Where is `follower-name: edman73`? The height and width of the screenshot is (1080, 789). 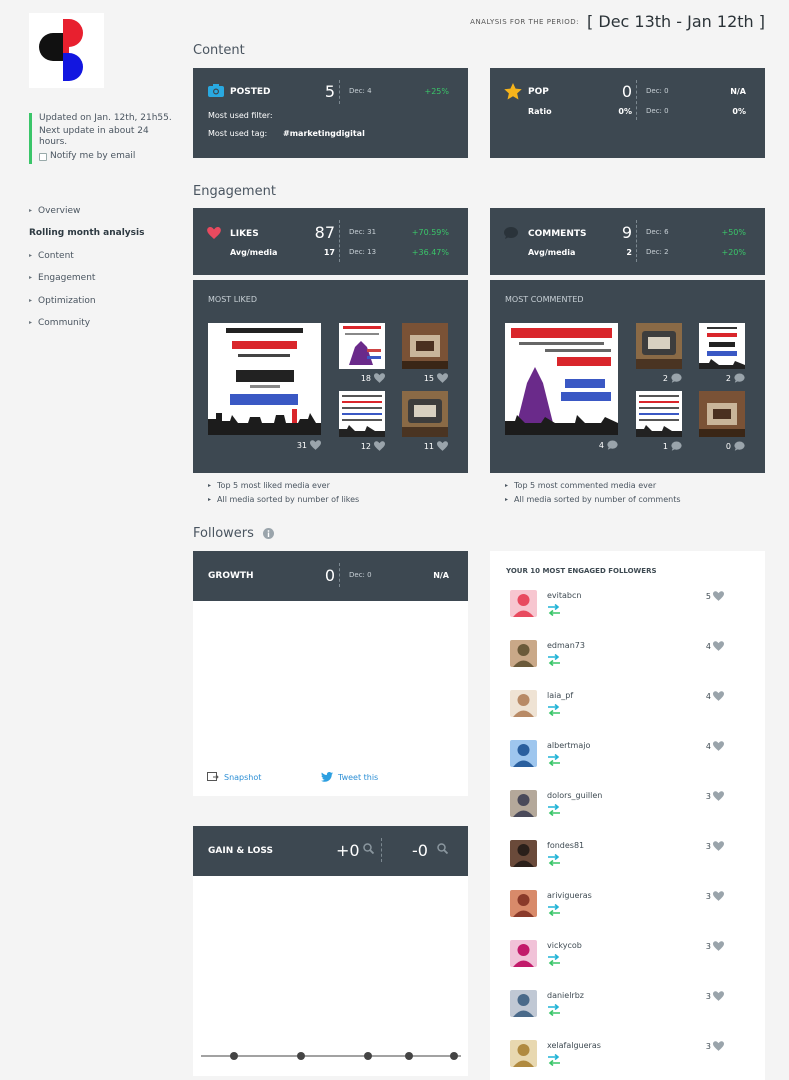 follower-name: edman73 is located at coordinates (566, 645).